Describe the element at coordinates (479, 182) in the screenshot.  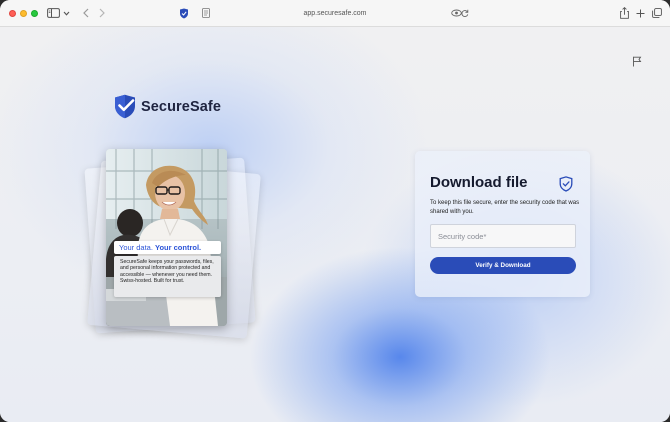
I see `panel-title: Download file` at that location.